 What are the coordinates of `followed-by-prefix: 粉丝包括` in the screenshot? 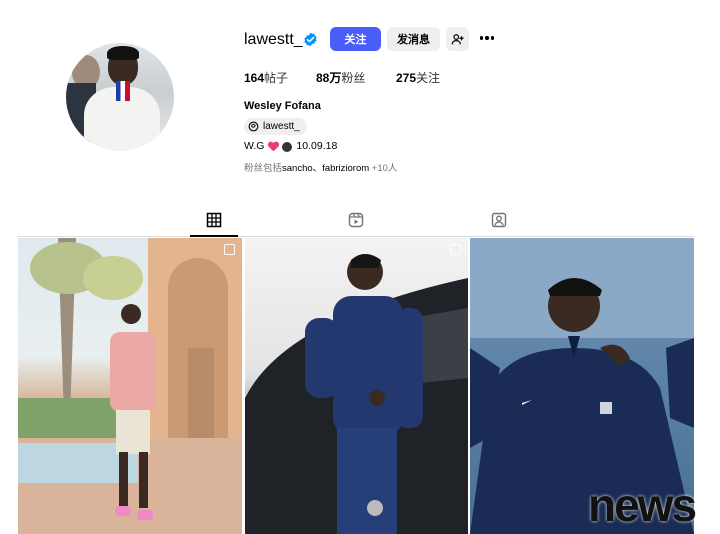 It's located at (263, 168).